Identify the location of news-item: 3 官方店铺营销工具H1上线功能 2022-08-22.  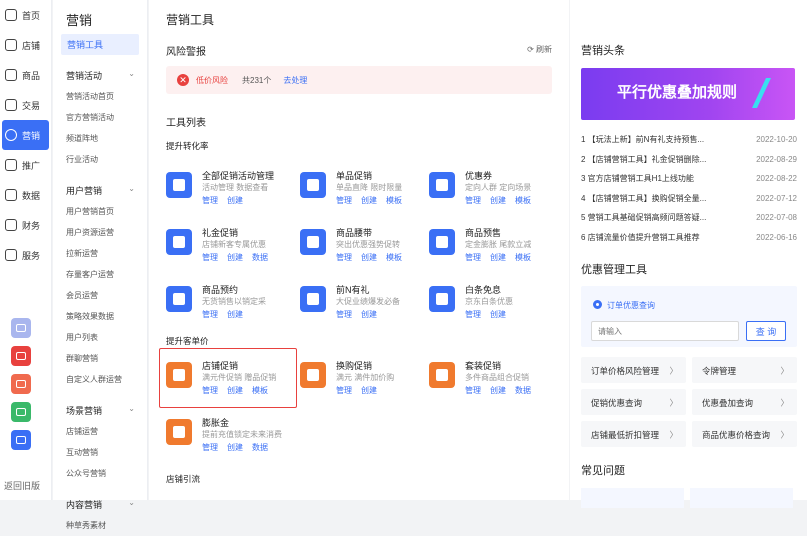
(689, 179).